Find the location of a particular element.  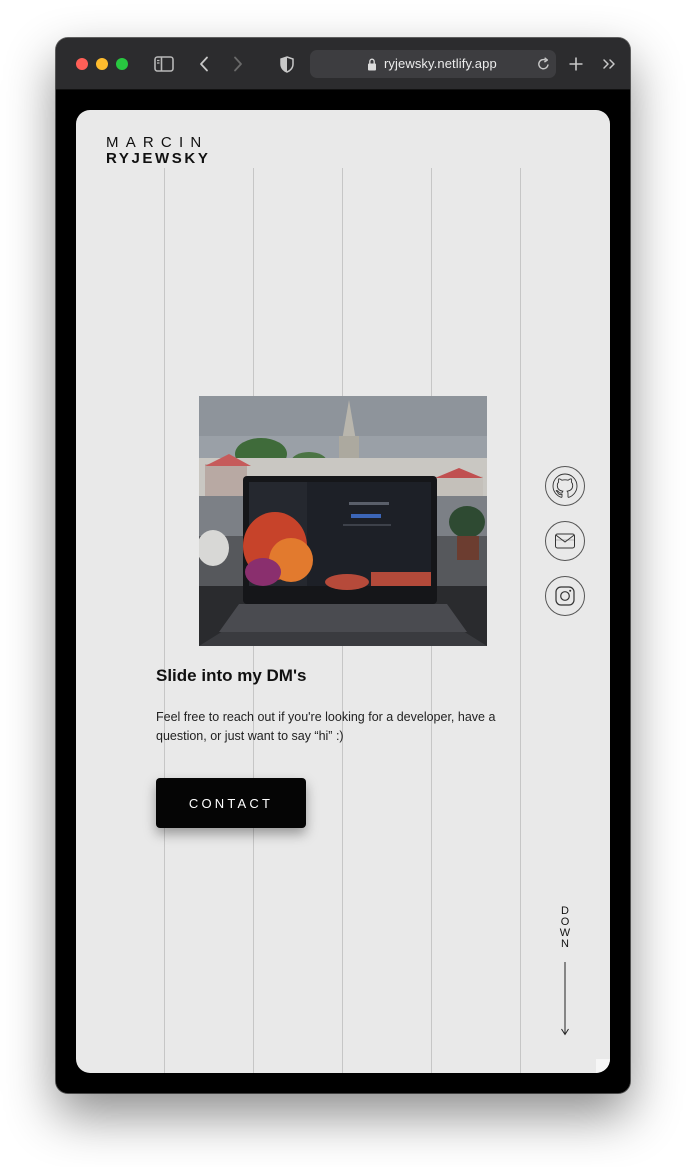

arrow-down-icon is located at coordinates (565, 999).